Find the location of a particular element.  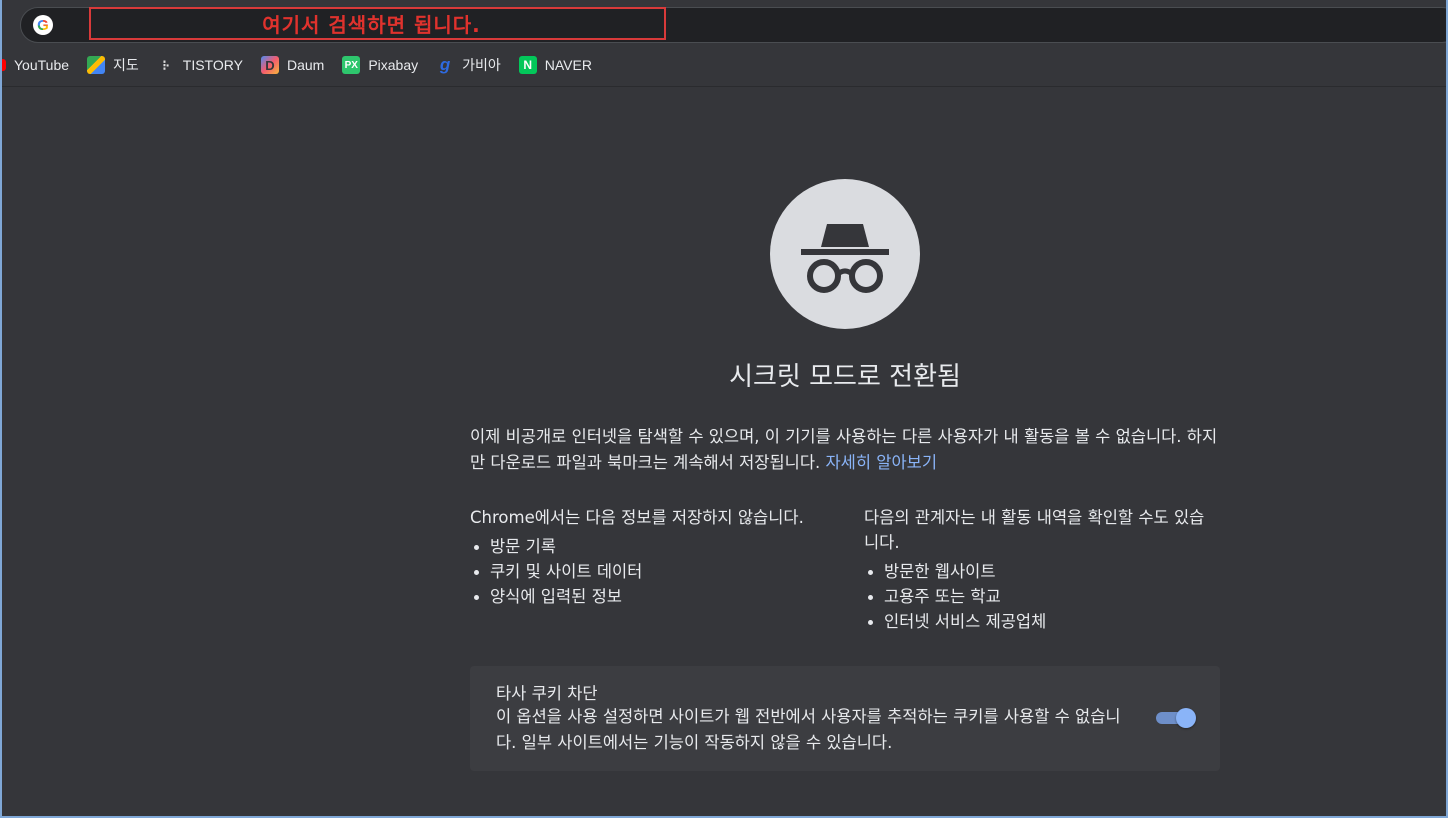

bookmark-label: YouTube is located at coordinates (42, 65).